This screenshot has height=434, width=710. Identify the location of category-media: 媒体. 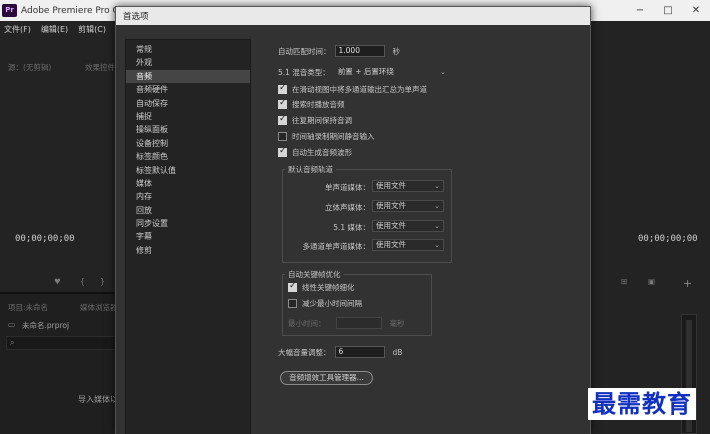
(188, 183).